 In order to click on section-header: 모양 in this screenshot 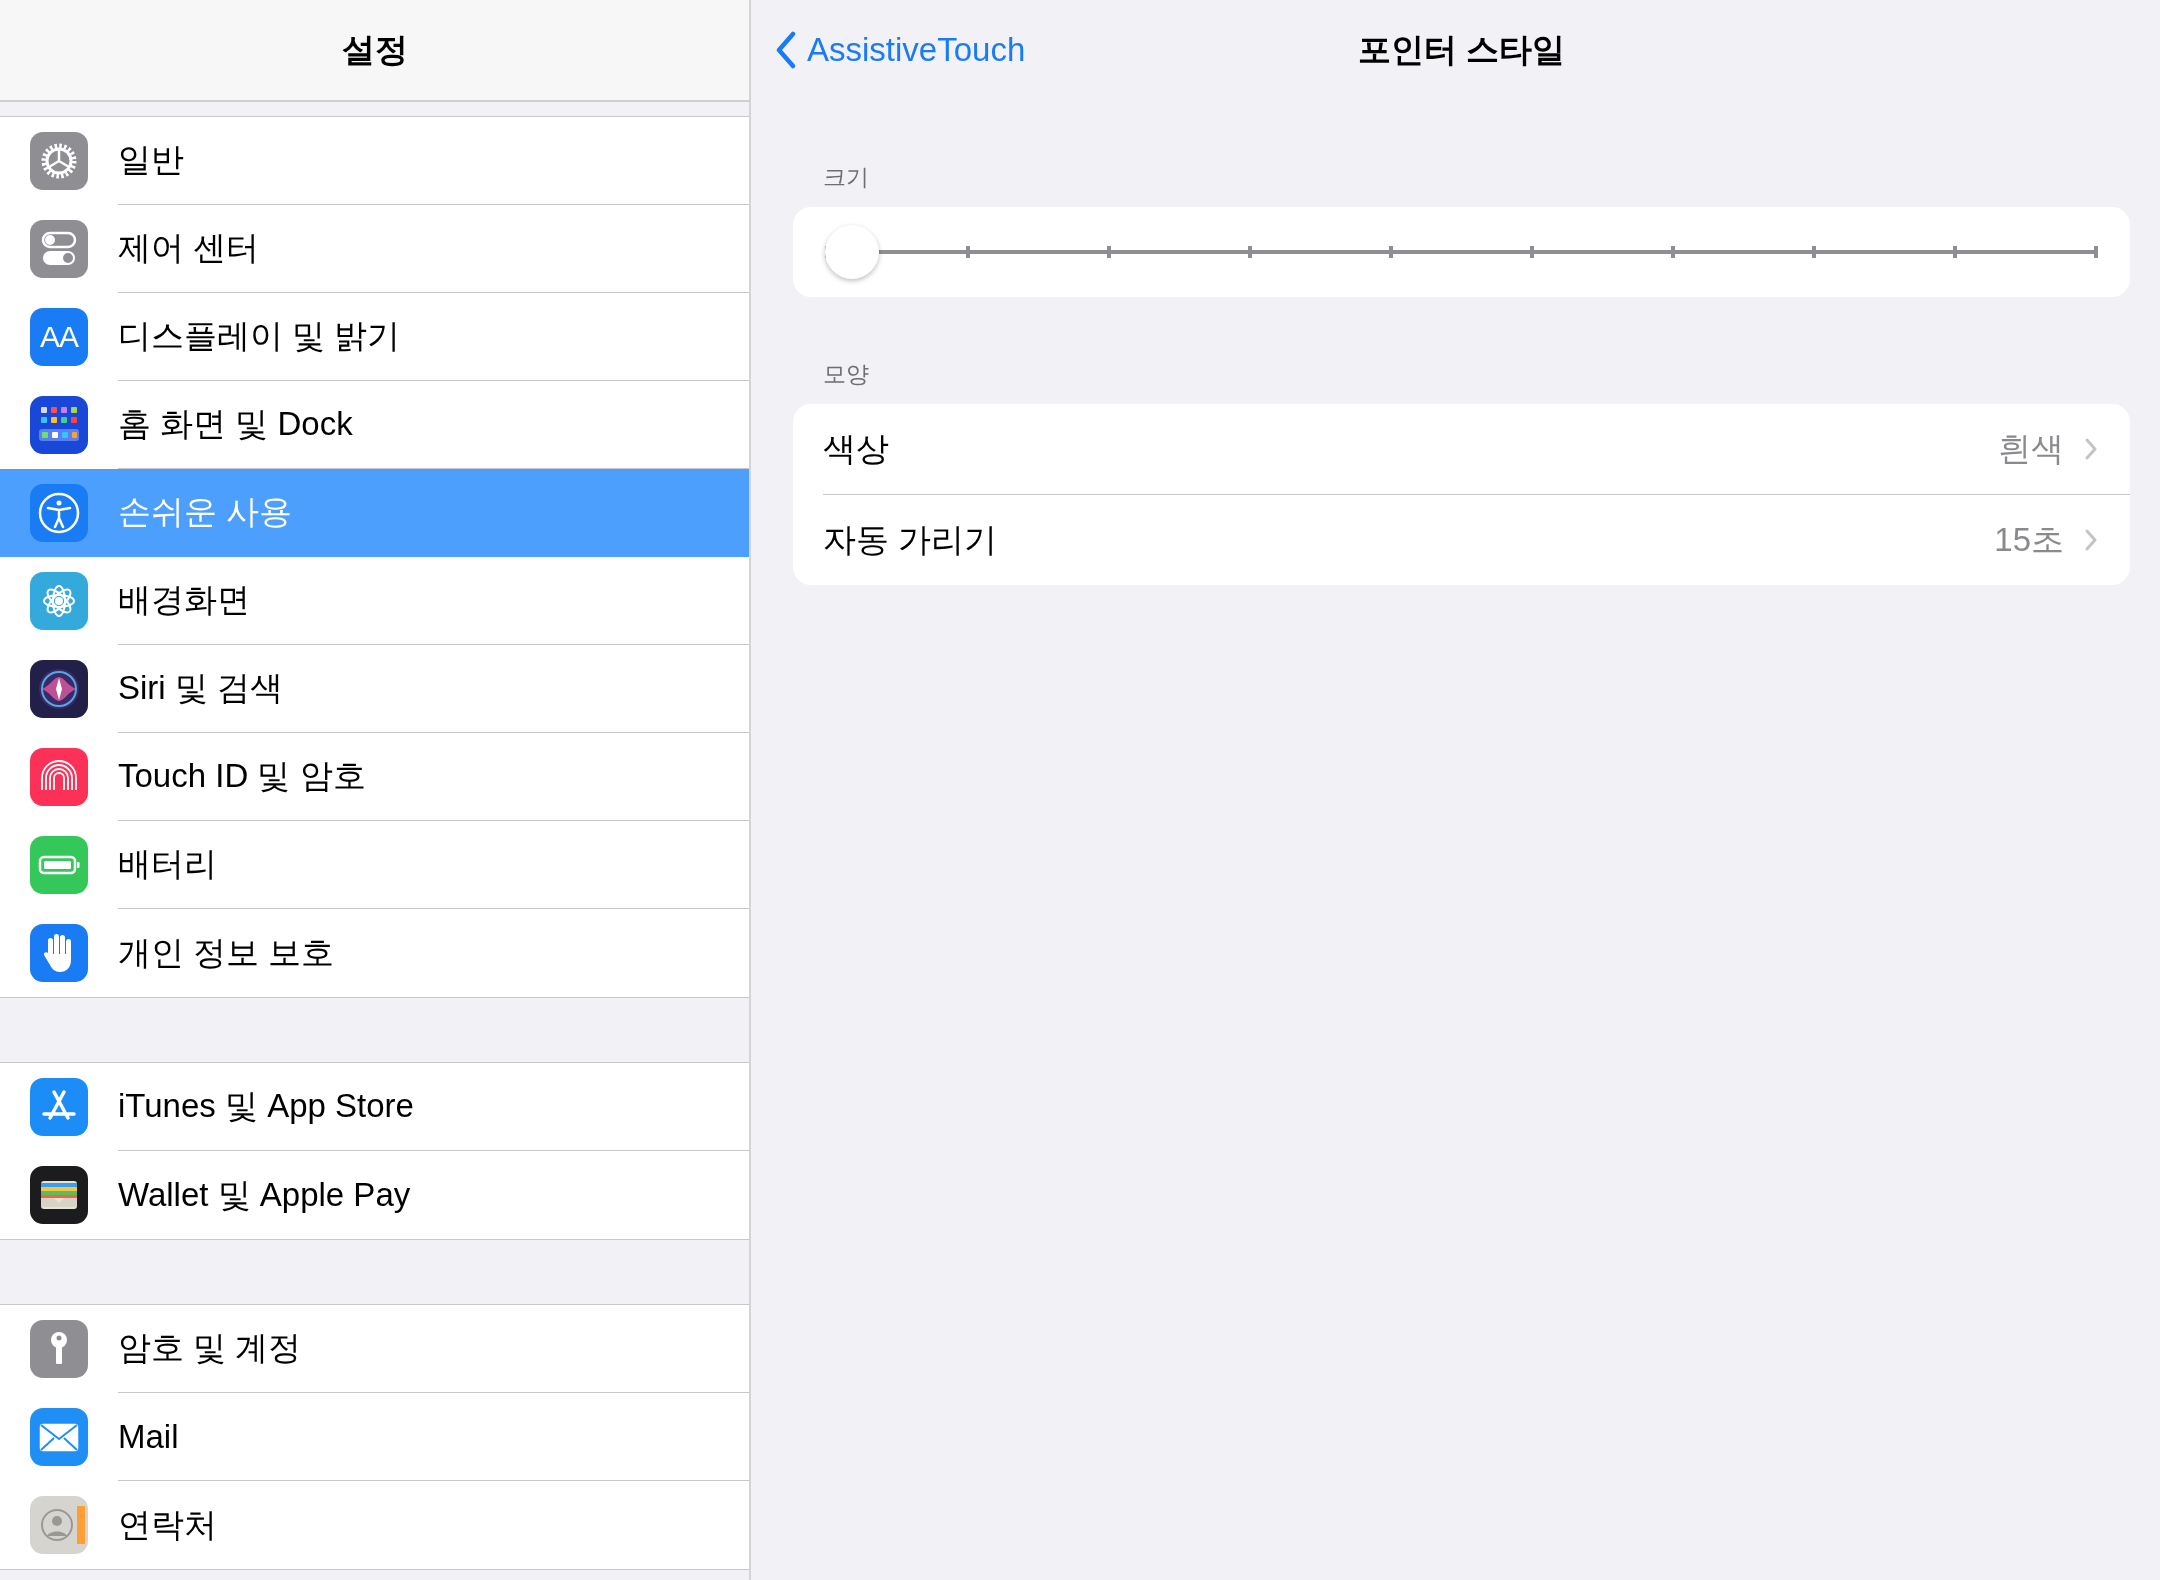, I will do `click(846, 374)`.